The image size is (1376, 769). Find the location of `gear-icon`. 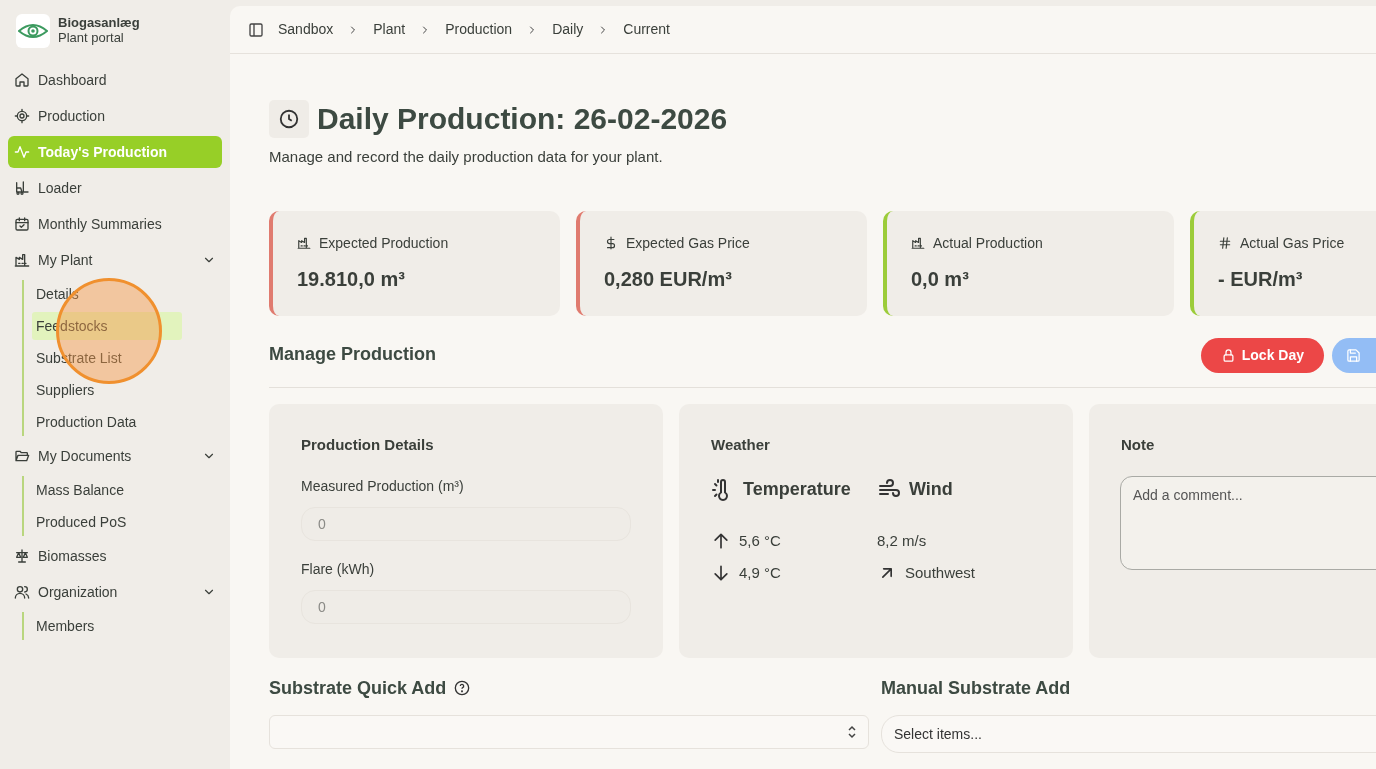

gear-icon is located at coordinates (22, 116).